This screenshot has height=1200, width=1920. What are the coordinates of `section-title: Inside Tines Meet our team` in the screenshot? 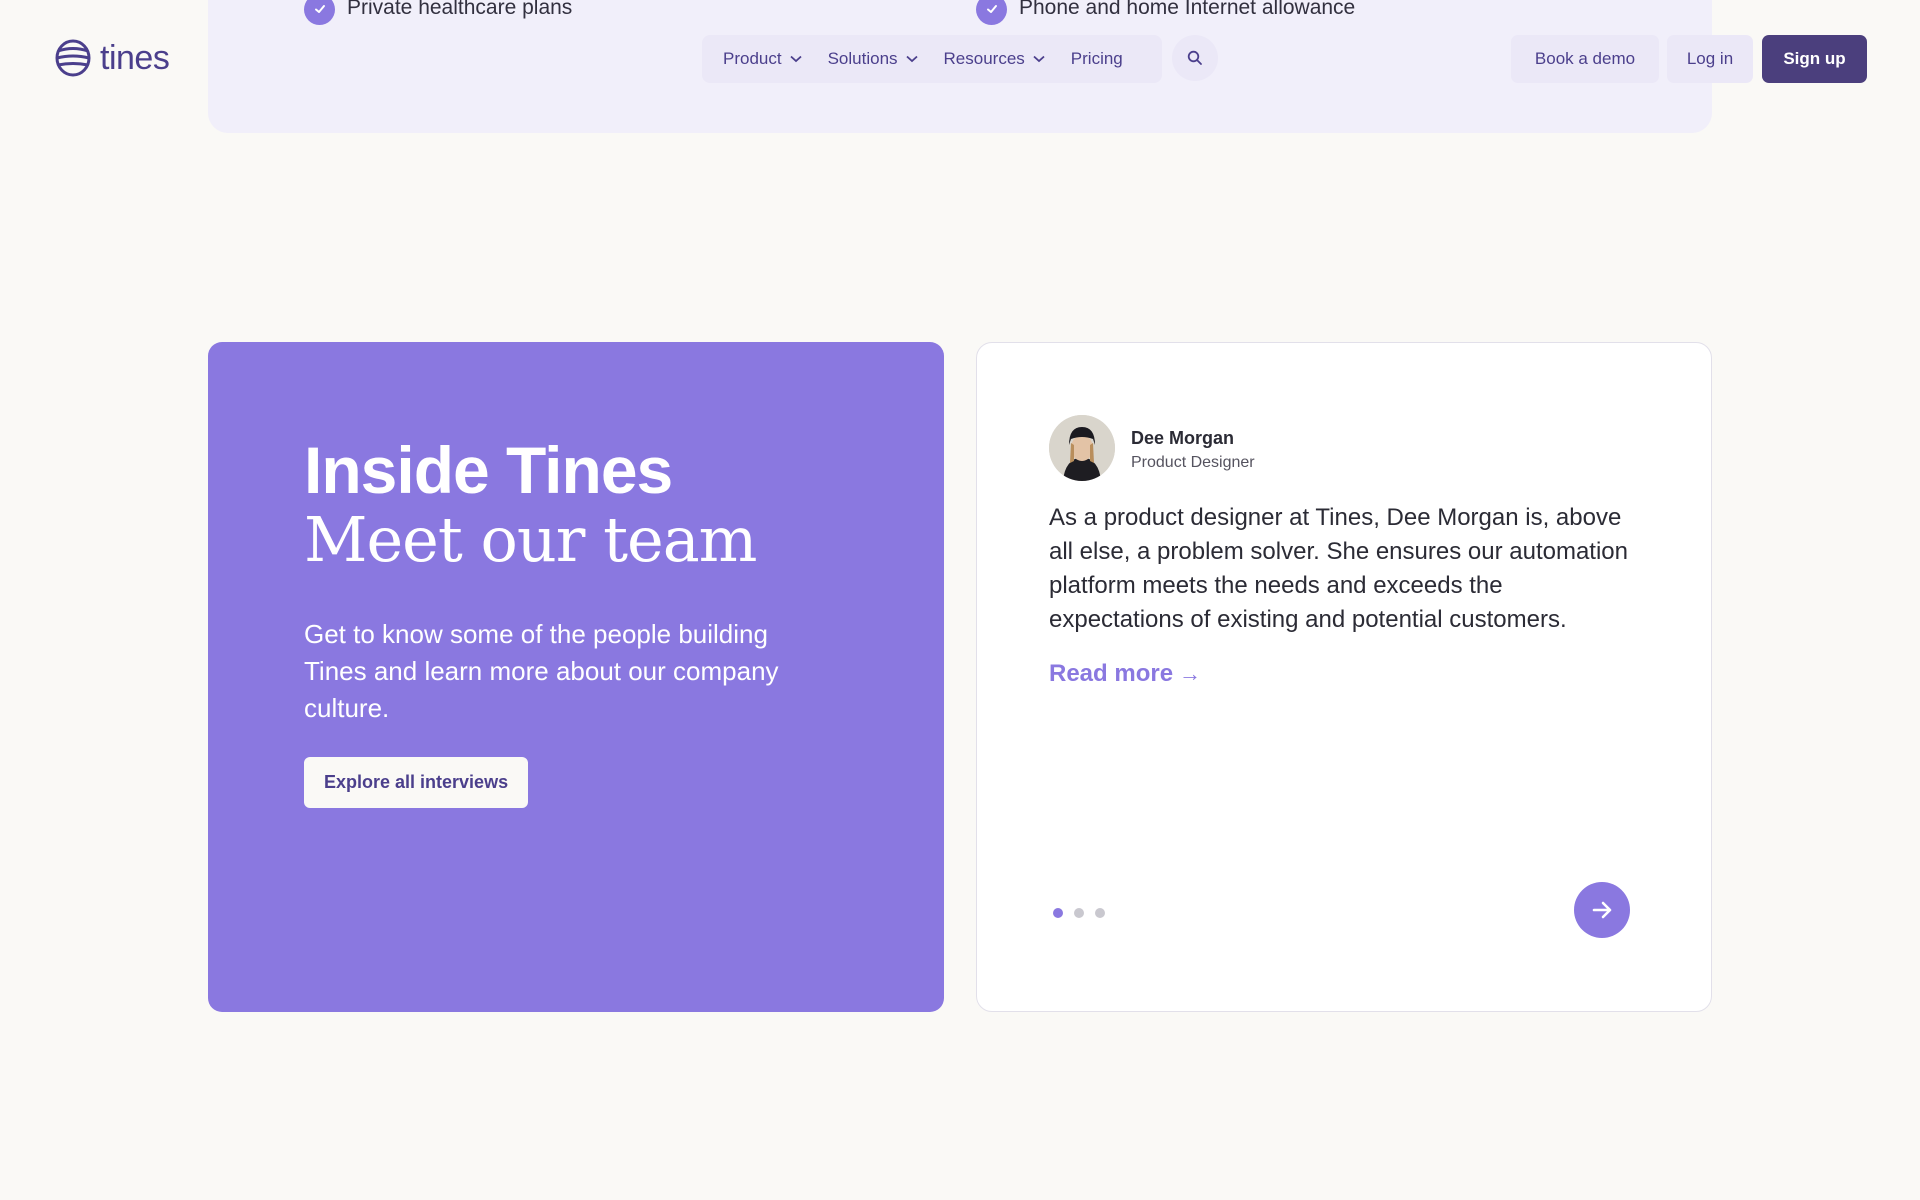 It's located at (530, 504).